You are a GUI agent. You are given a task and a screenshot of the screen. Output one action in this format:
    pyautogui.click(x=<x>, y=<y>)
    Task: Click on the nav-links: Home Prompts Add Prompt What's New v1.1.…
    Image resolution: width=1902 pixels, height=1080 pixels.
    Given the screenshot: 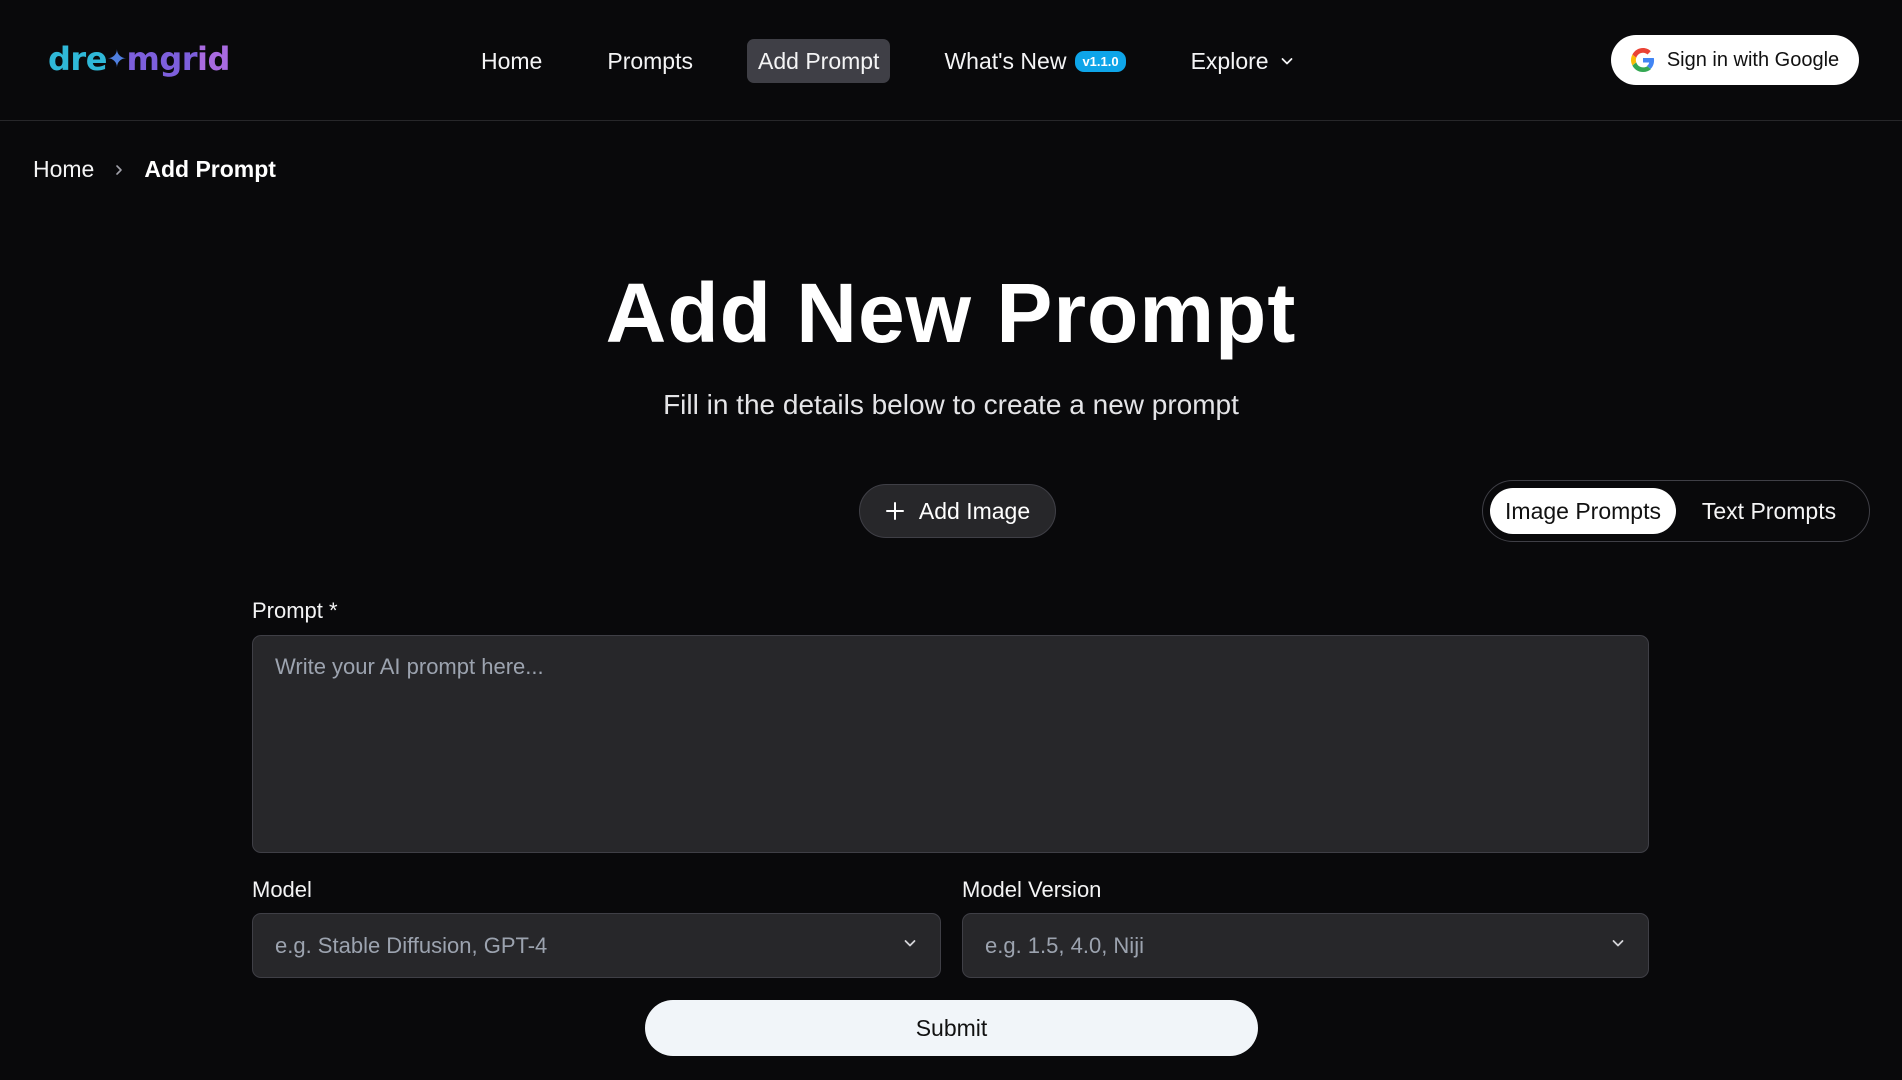 What is the action you would take?
    pyautogui.click(x=909, y=61)
    